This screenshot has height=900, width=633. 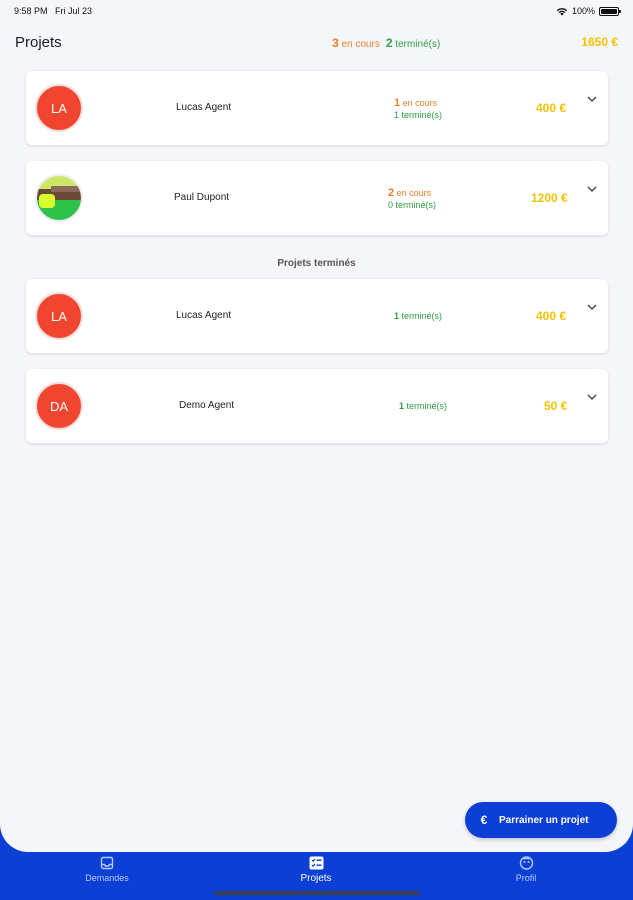 I want to click on project-card: DA Demo Agent 1 terminé(s) 50 €, so click(x=317, y=406).